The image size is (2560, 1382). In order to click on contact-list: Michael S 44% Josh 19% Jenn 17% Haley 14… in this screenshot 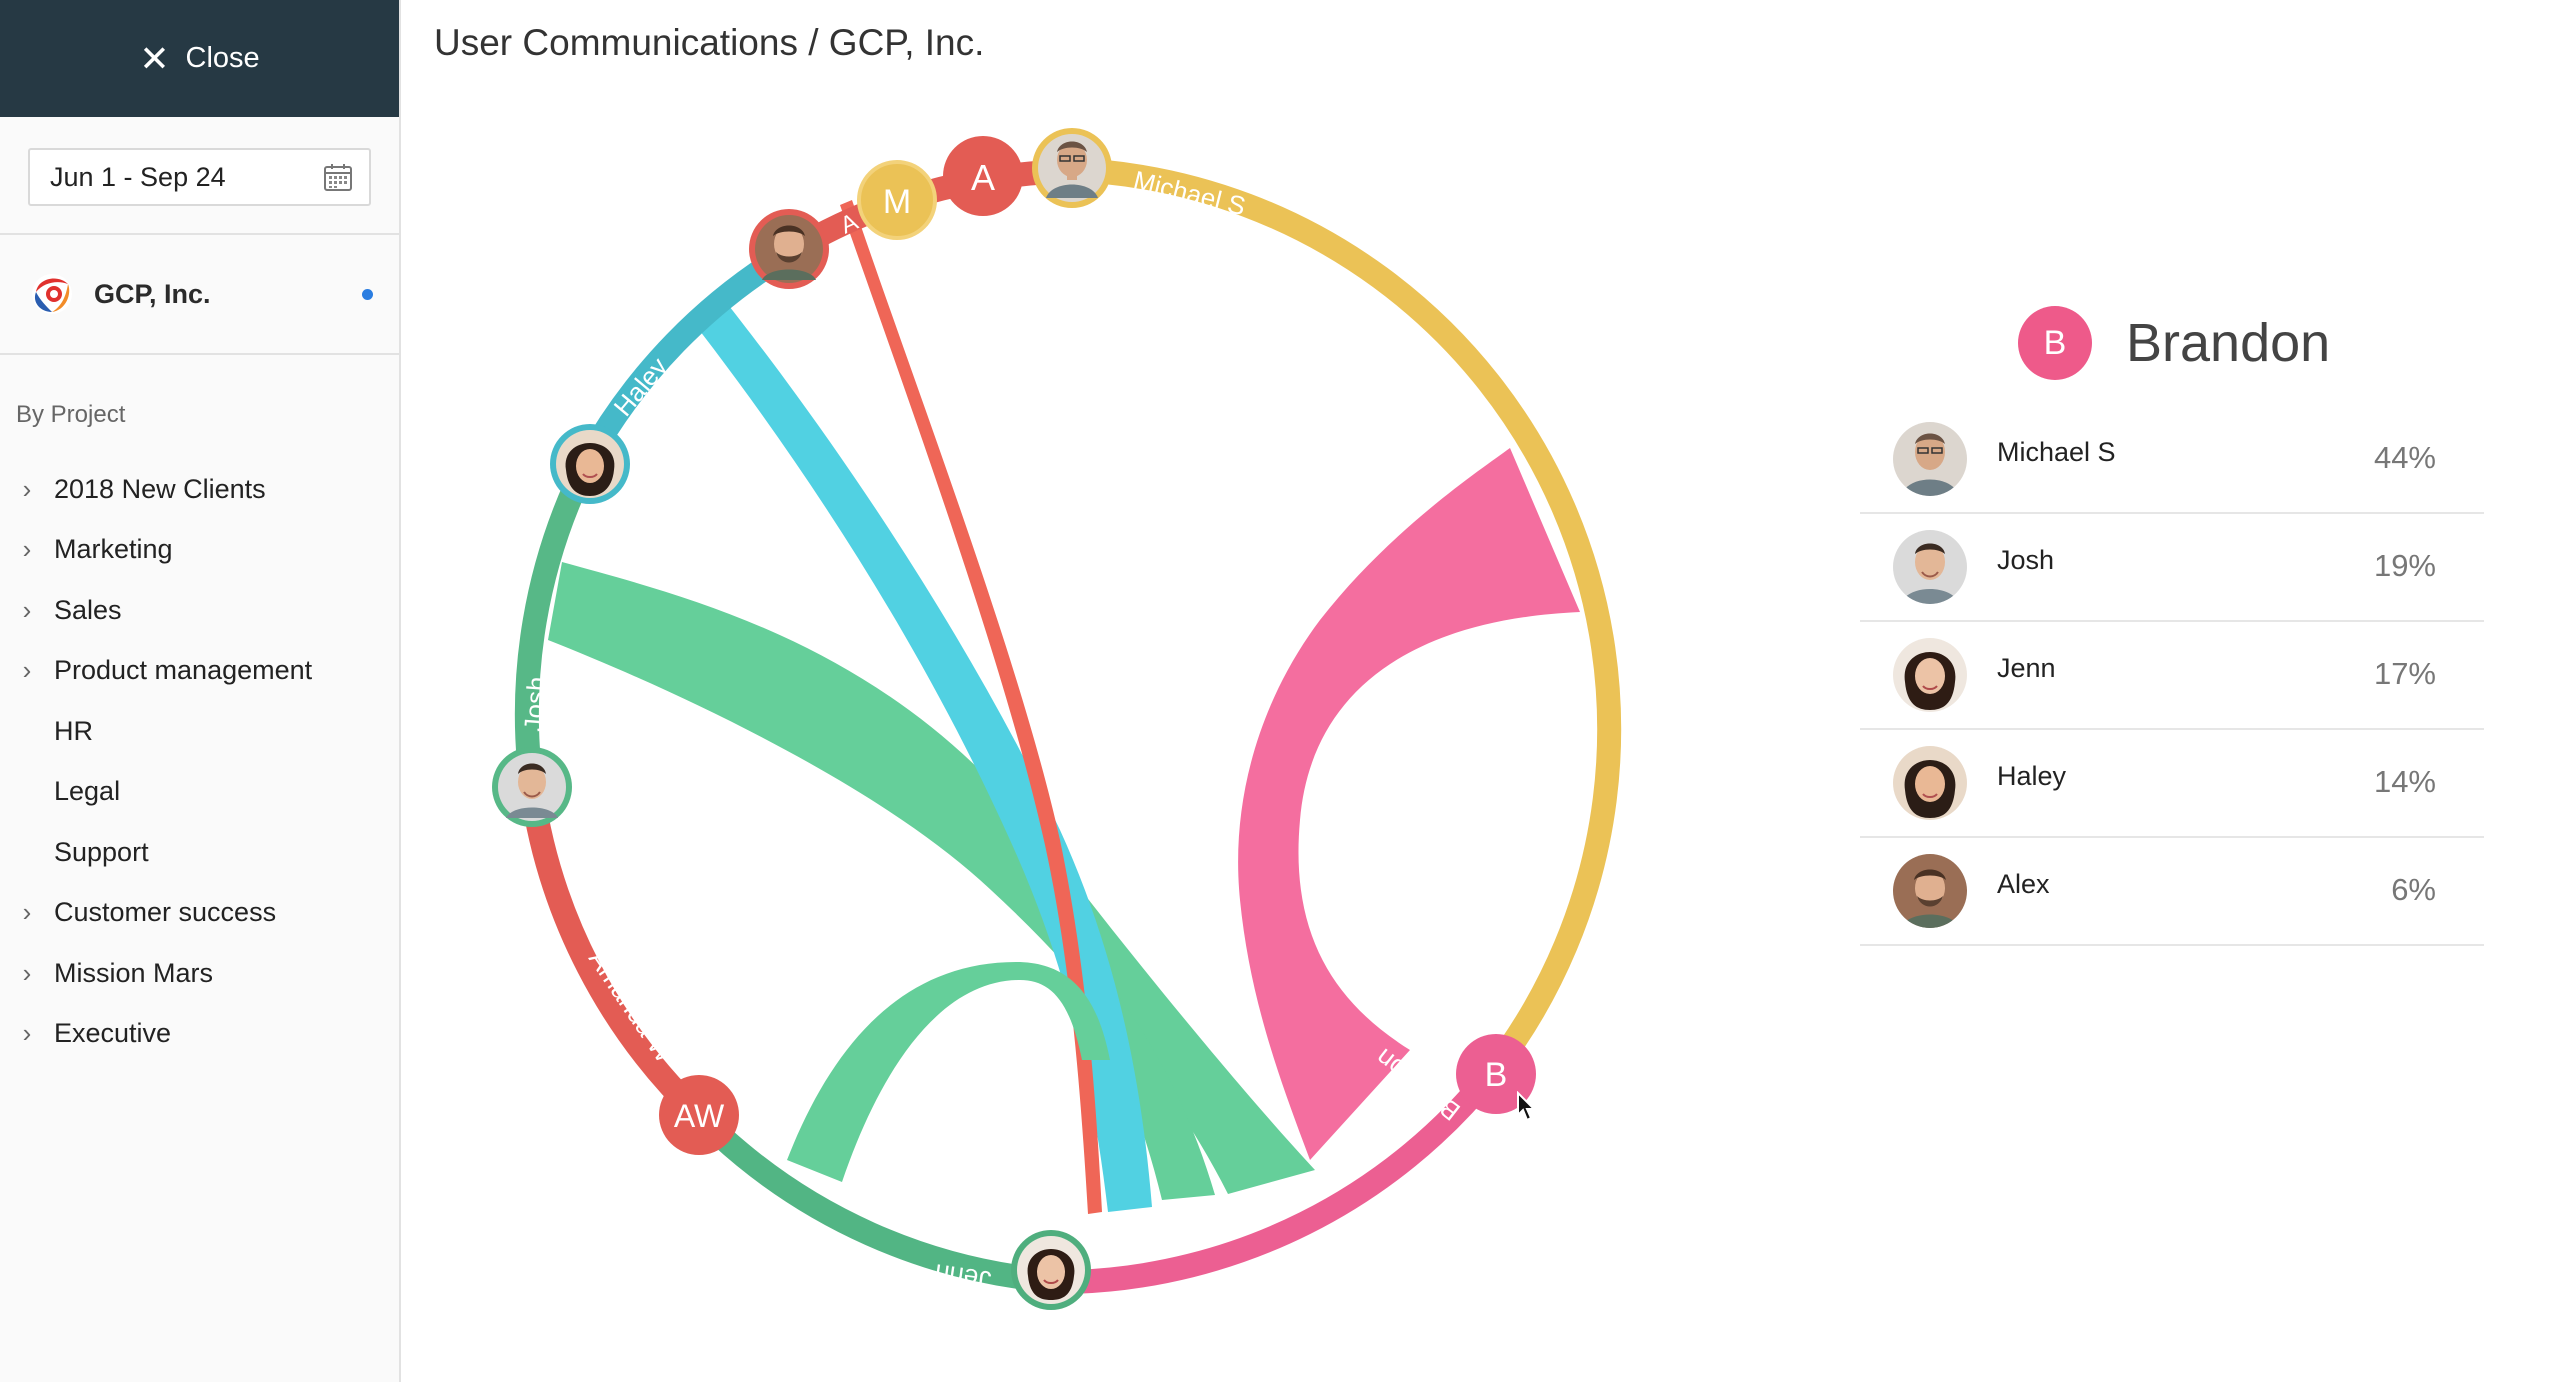, I will do `click(2172, 676)`.